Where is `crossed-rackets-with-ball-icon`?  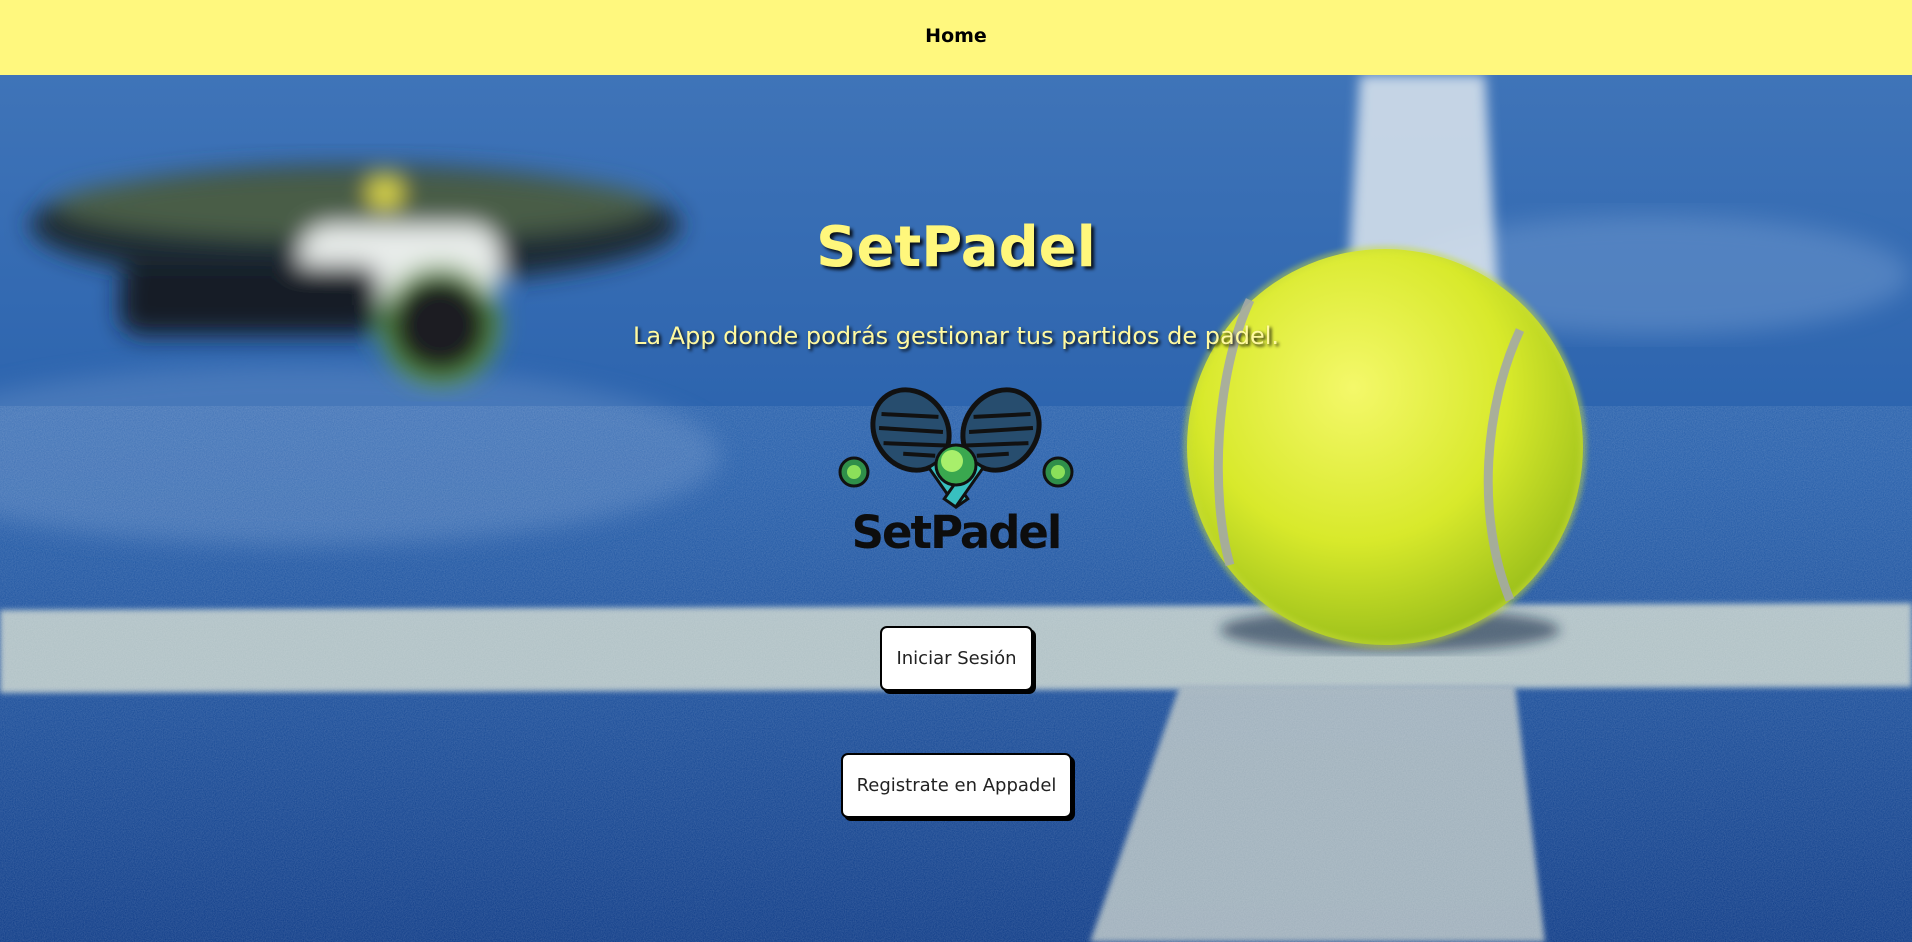 crossed-rackets-with-ball-icon is located at coordinates (956, 448).